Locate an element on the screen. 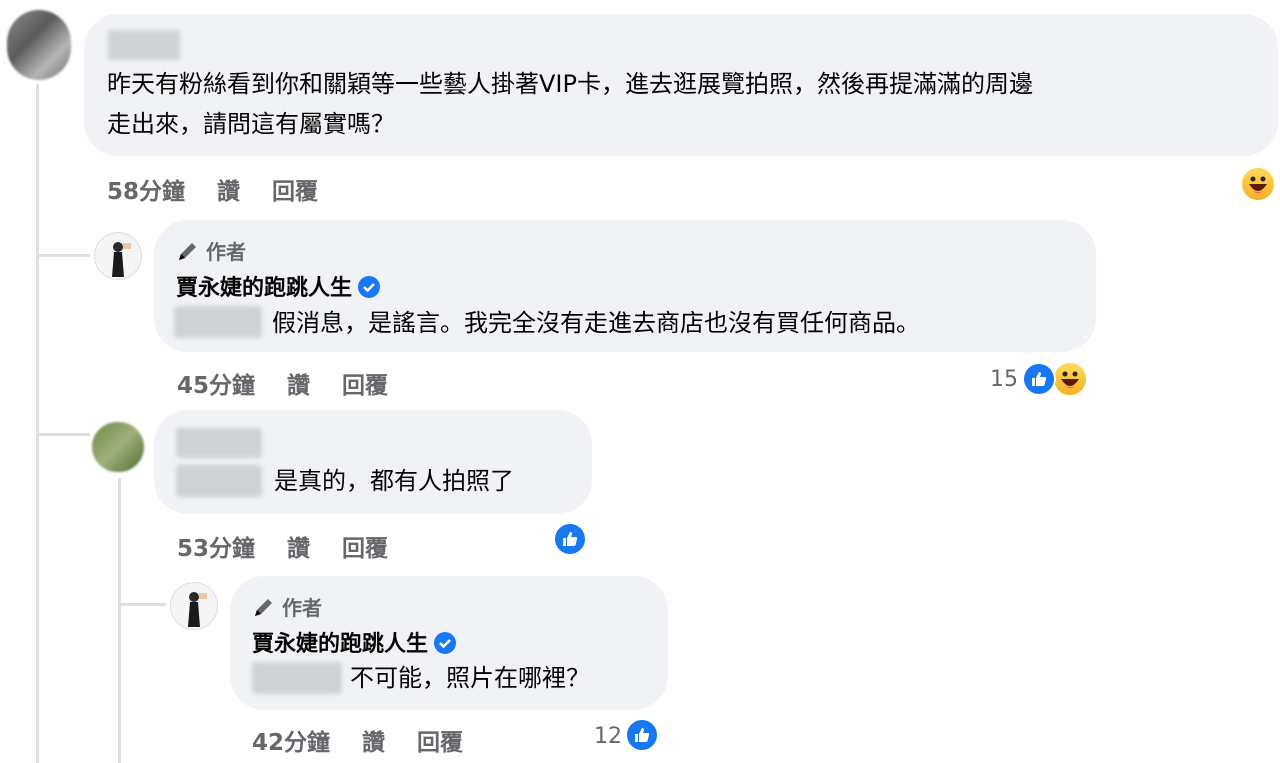 The height and width of the screenshot is (763, 1280). comment-time: 58分鐘 is located at coordinates (146, 192).